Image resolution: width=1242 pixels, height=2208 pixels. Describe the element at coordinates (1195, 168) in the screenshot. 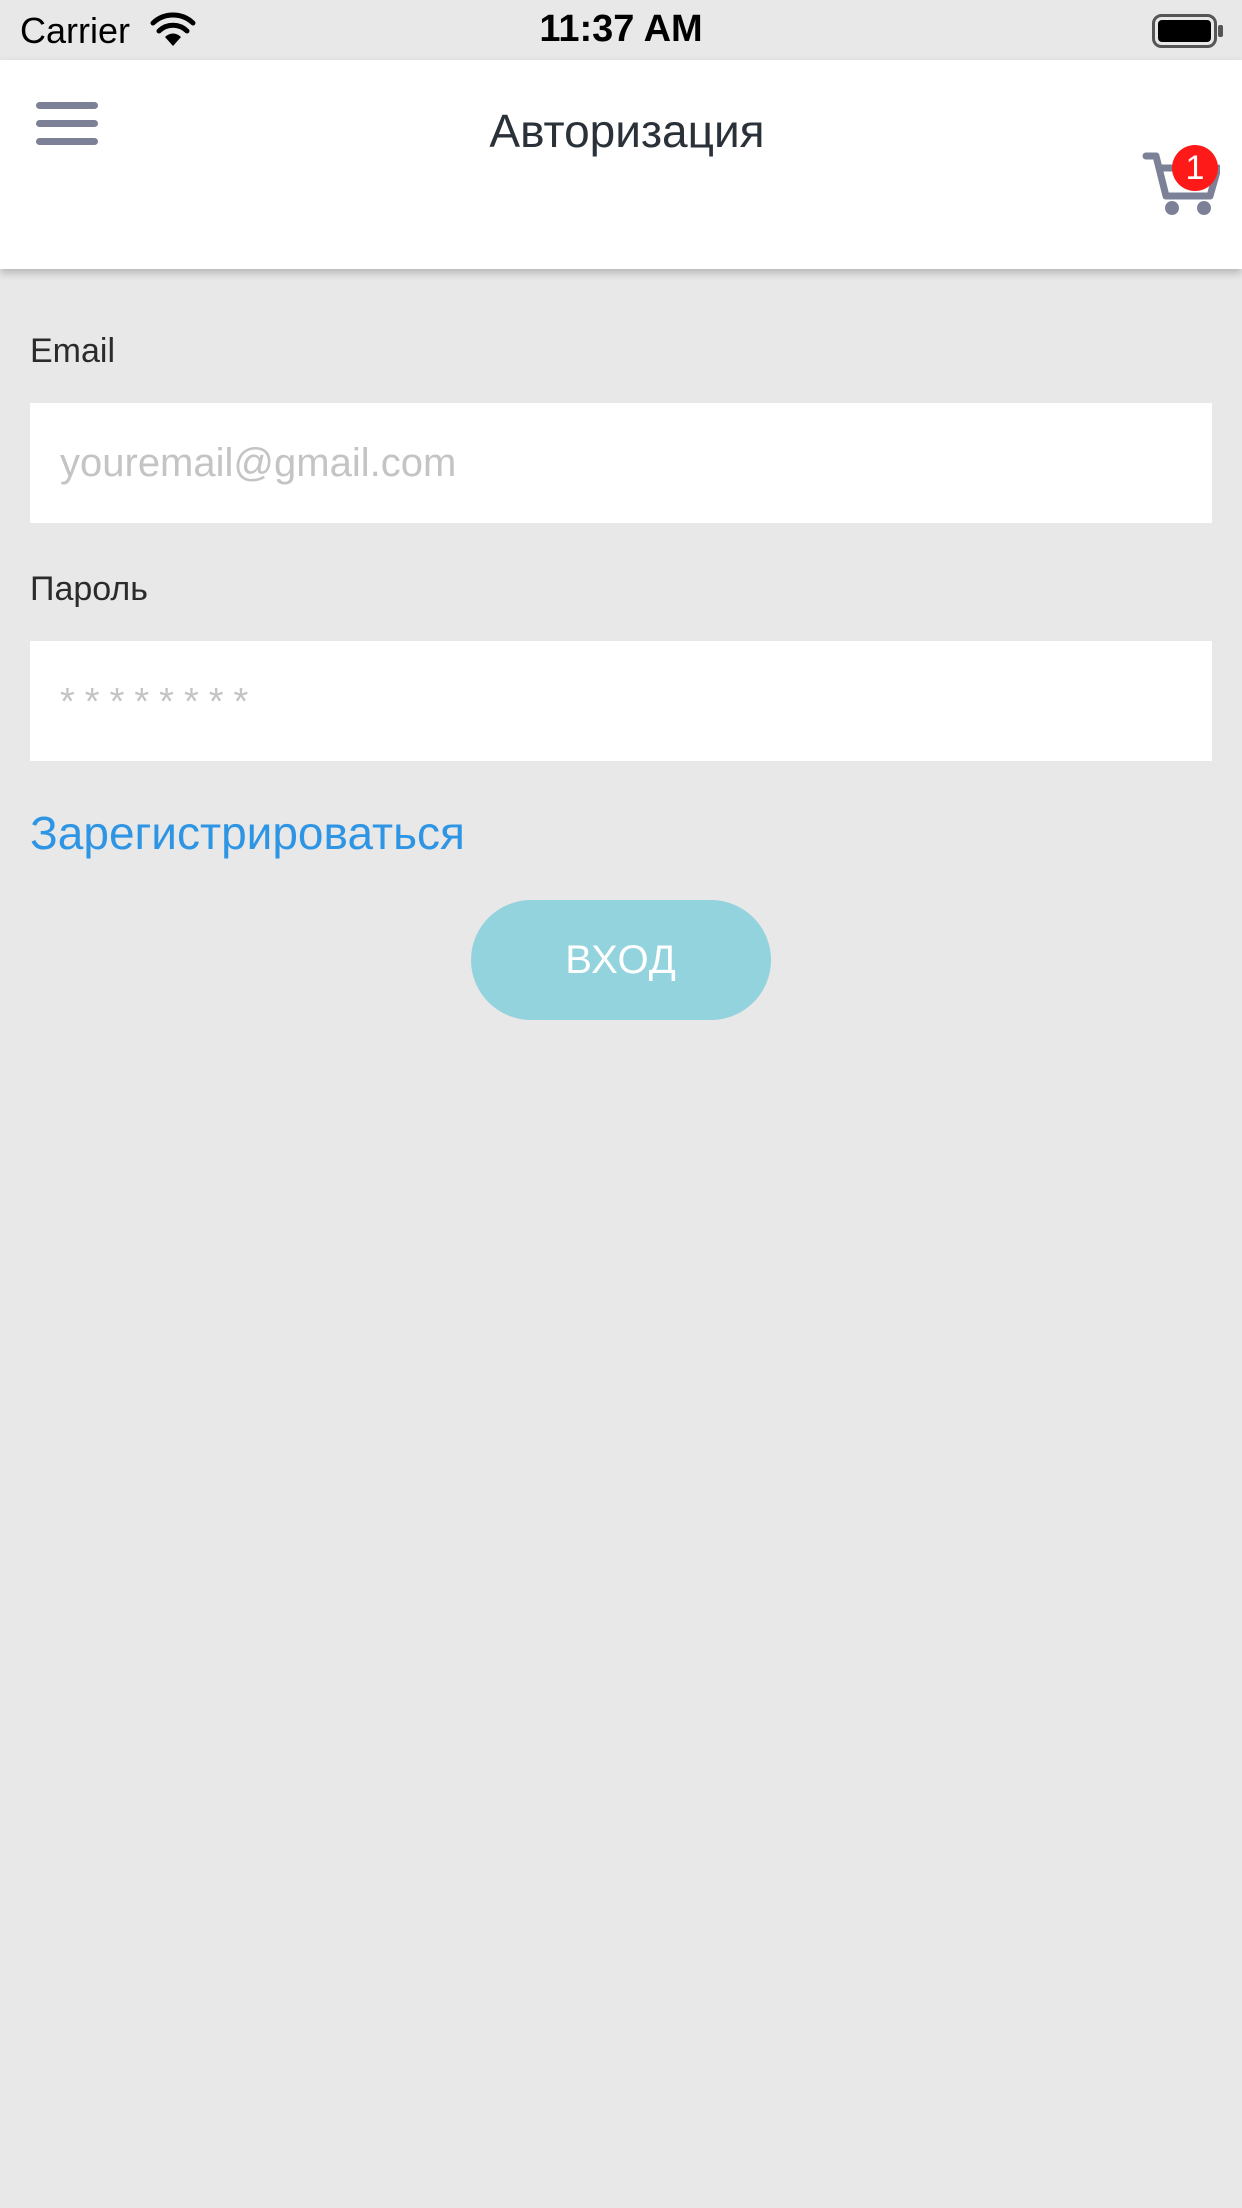

I see `cart-count-badge: 1` at that location.